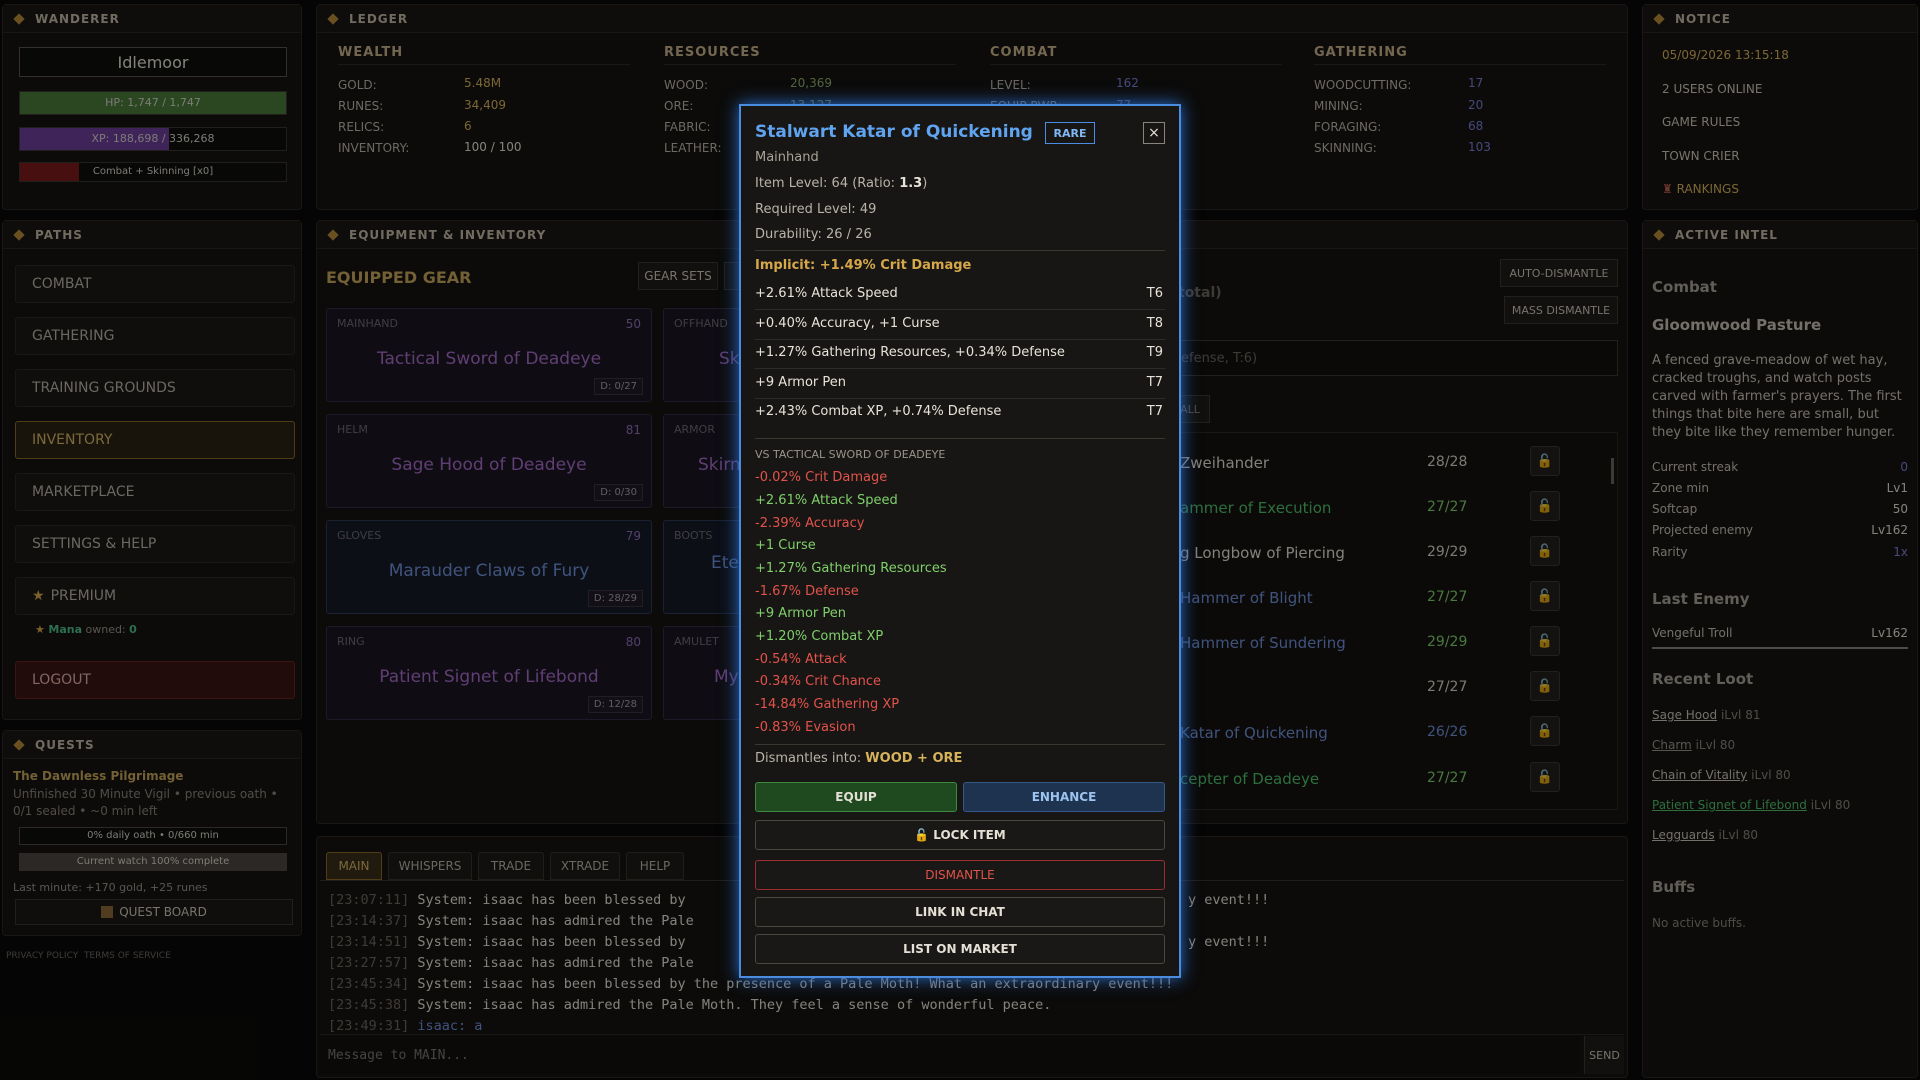 The width and height of the screenshot is (1920, 1080). What do you see at coordinates (914, 758) in the screenshot?
I see `dismantle-value: WOOD + ORE` at bounding box center [914, 758].